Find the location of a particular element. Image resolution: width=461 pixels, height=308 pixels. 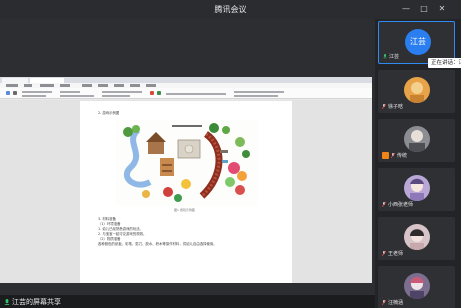

wps-ribbon is located at coordinates (186, 93).